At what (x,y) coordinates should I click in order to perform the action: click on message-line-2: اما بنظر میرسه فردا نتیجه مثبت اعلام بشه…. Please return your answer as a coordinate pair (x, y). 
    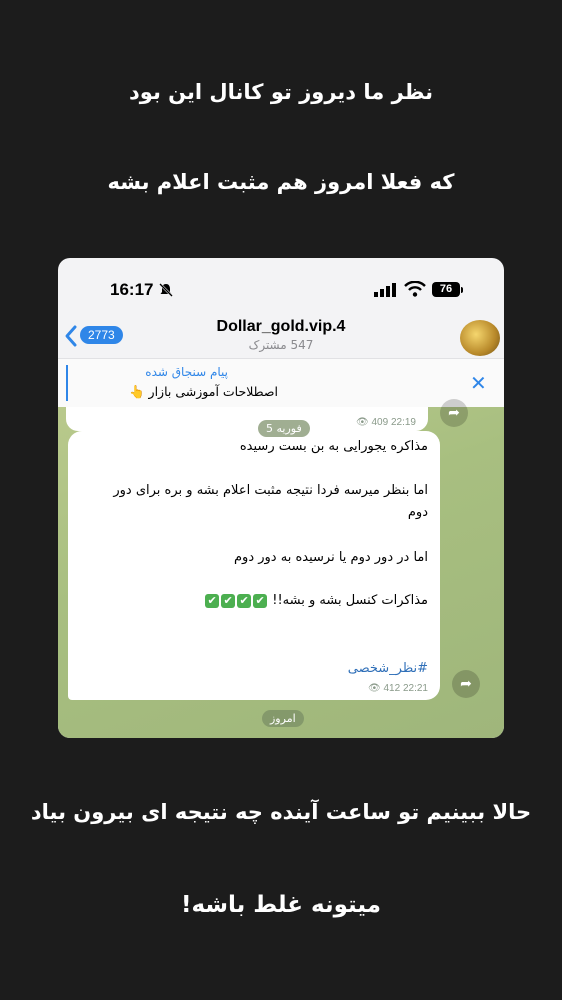
    Looking at the image, I should click on (270, 490).